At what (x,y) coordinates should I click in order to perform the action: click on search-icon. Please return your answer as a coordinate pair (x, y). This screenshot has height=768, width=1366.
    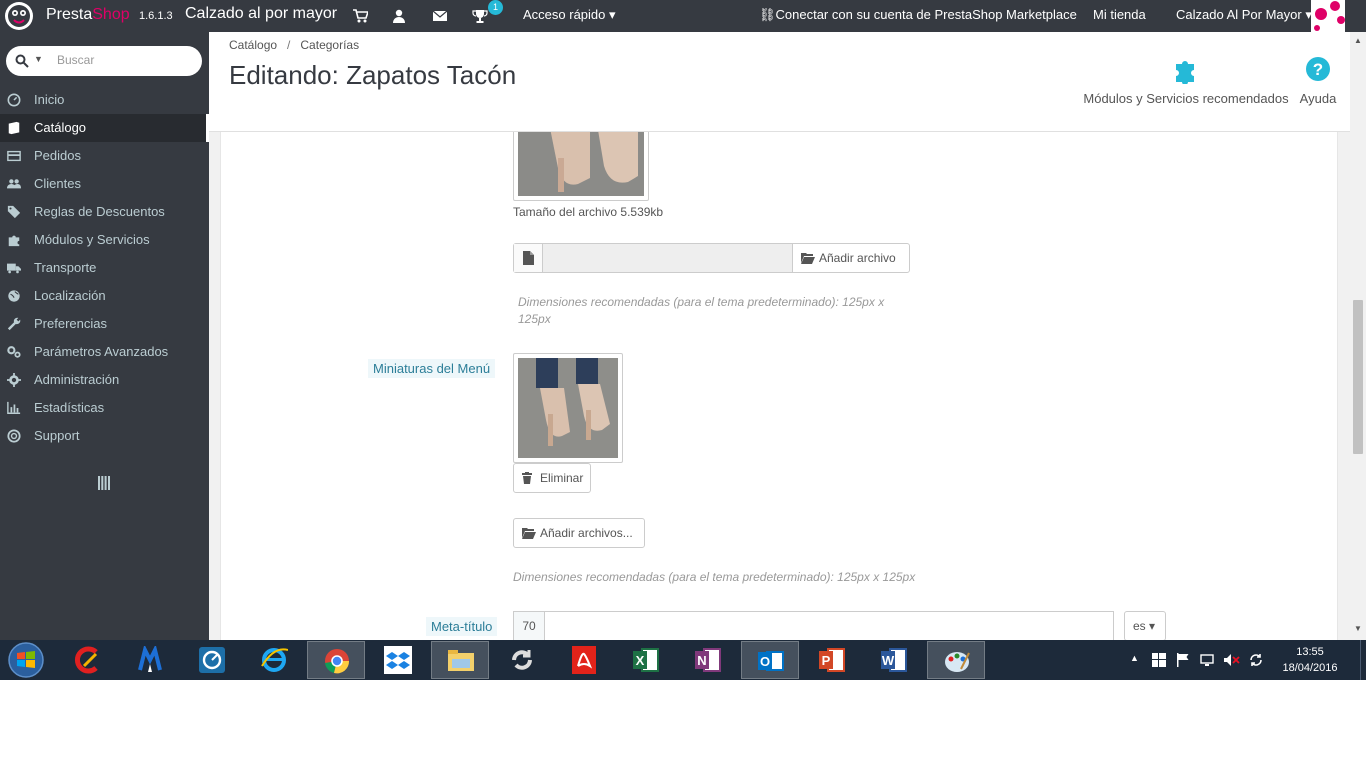
    Looking at the image, I should click on (22, 61).